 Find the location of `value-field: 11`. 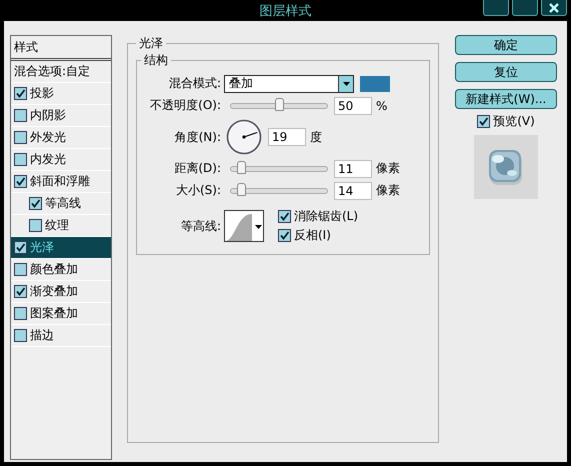

value-field: 11 is located at coordinates (353, 169).